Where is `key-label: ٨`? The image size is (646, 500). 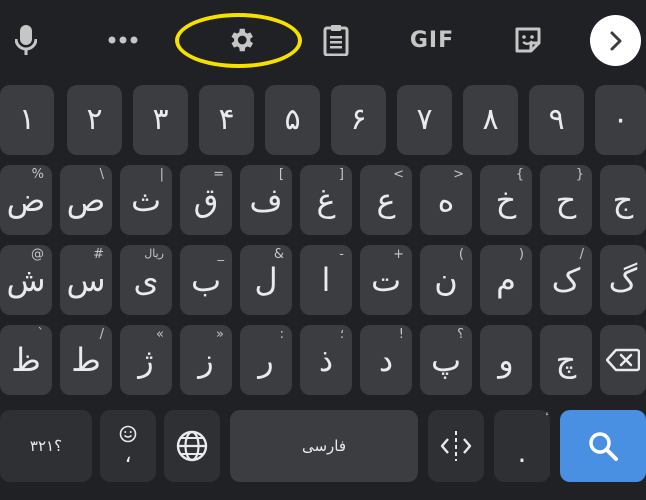 key-label: ٨ is located at coordinates (490, 119).